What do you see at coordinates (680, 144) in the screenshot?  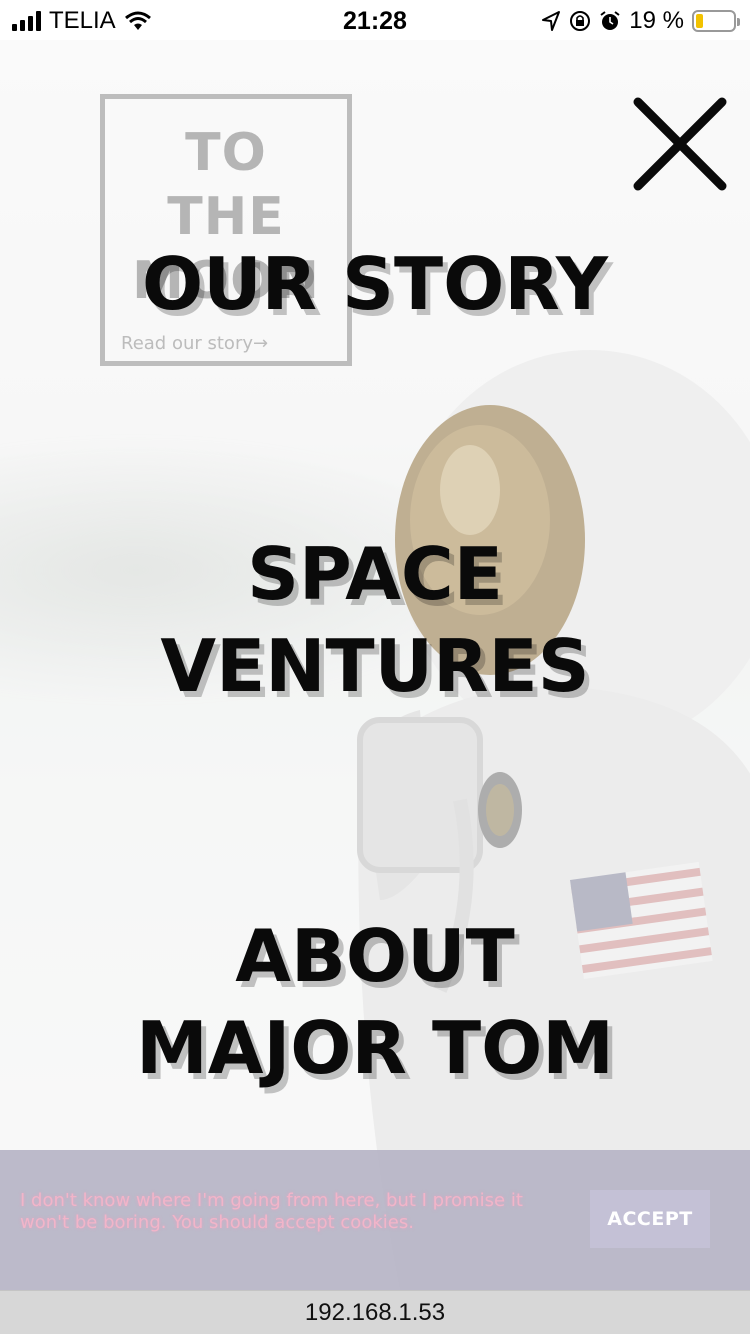 I see `close-icon` at bounding box center [680, 144].